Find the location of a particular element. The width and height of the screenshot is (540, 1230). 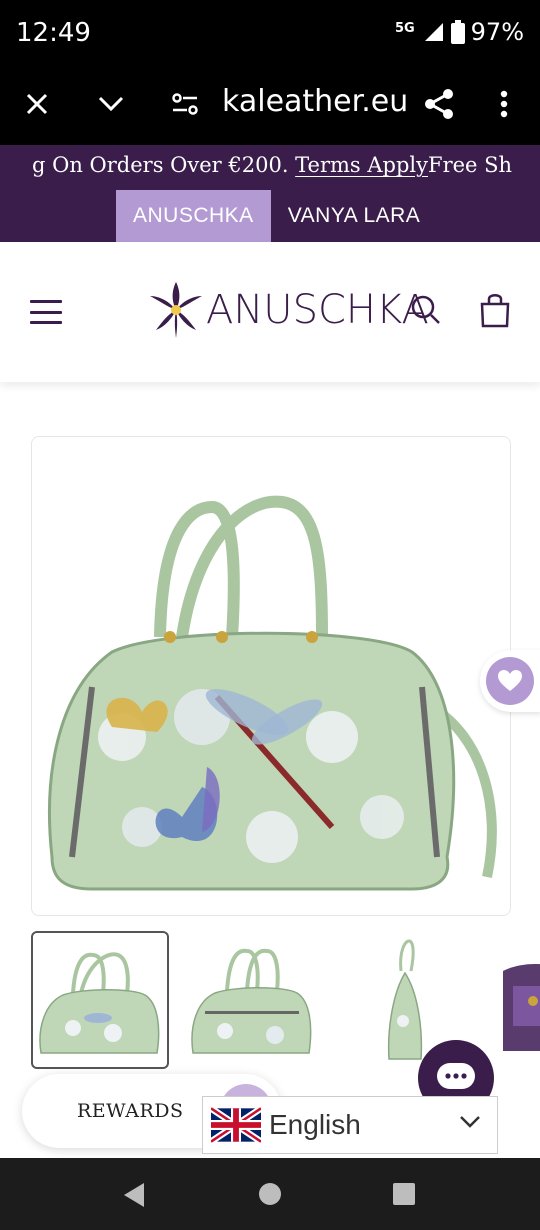

logo-text: ANUSCHKA is located at coordinates (317, 310).